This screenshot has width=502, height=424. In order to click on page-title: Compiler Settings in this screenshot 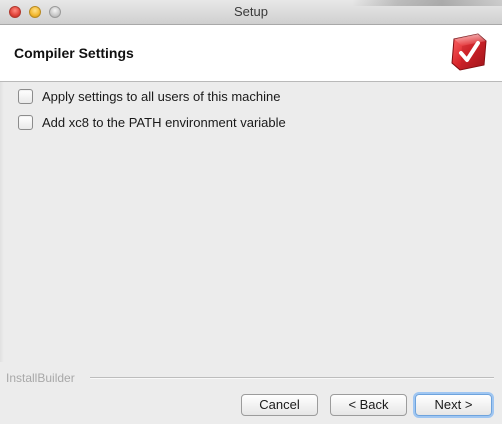, I will do `click(74, 53)`.